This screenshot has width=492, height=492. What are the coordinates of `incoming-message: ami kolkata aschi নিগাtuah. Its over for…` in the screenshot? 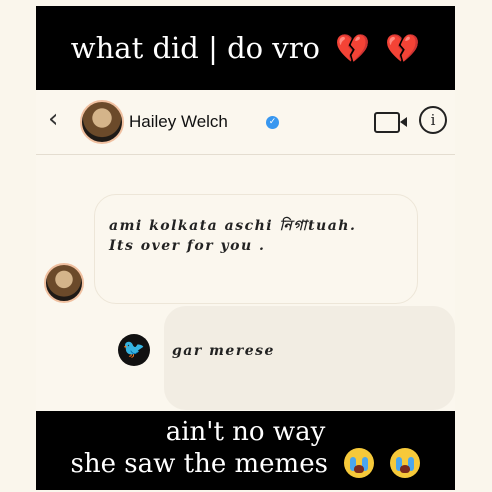 It's located at (256, 249).